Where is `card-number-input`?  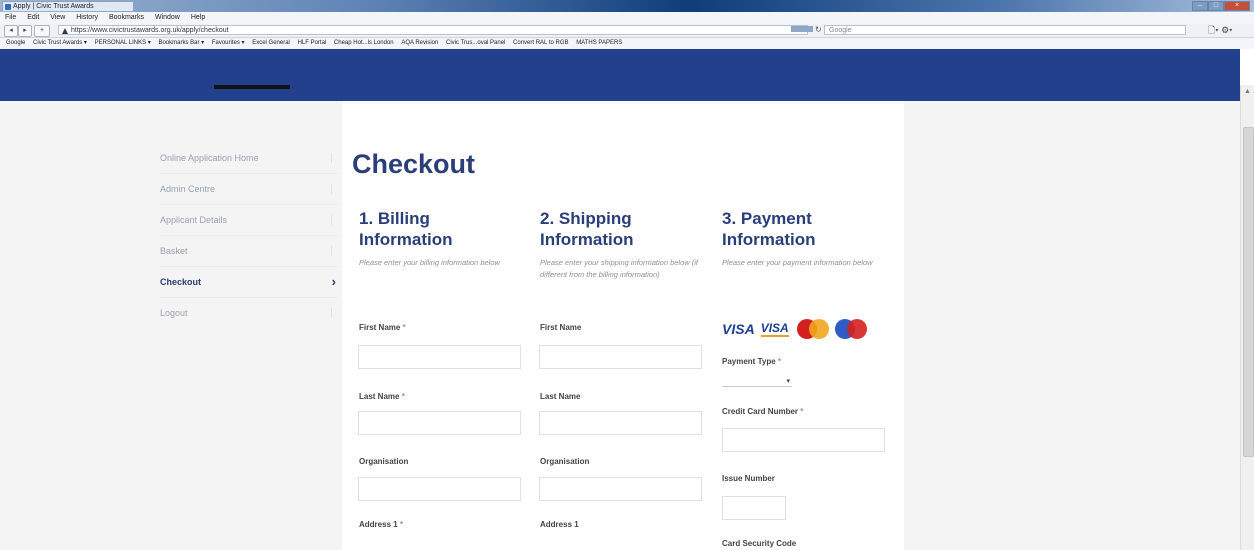
card-number-input is located at coordinates (803, 440).